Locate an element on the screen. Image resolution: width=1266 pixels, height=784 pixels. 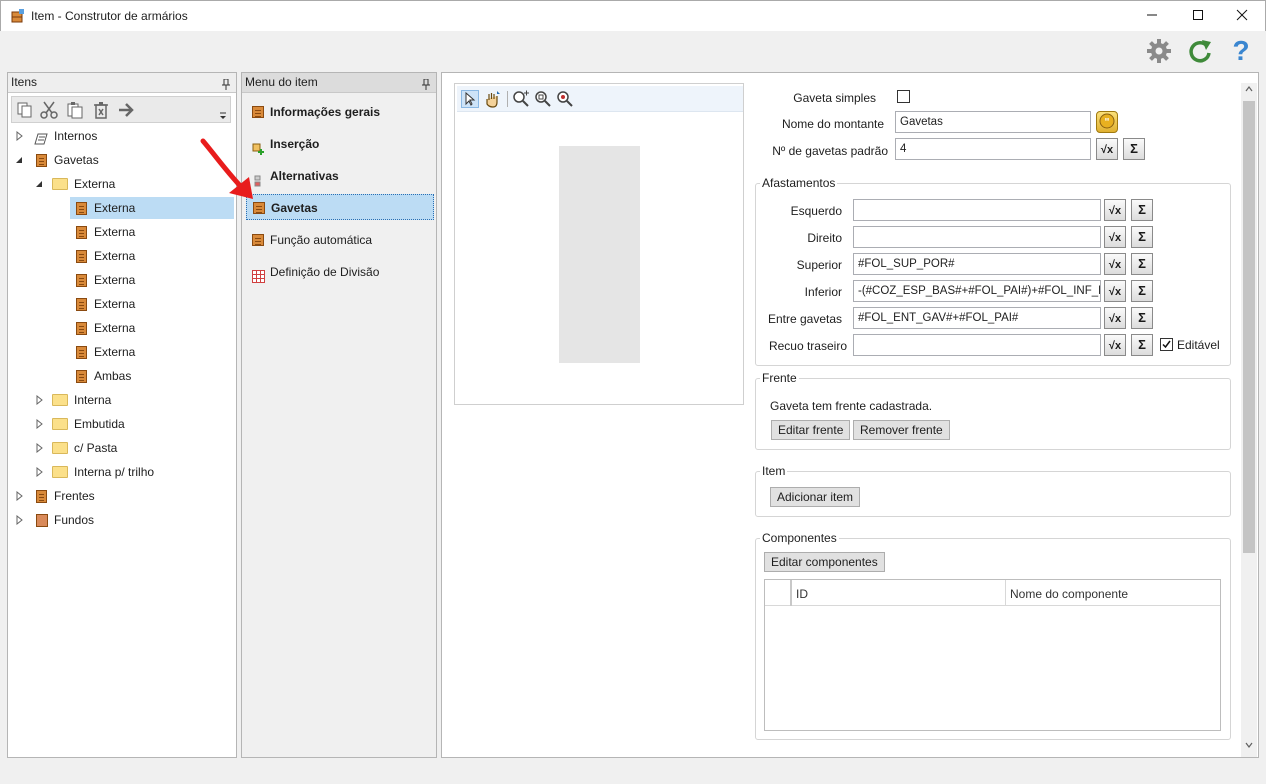
componentes-table: ID Nome do componente is located at coordinates (992, 655).